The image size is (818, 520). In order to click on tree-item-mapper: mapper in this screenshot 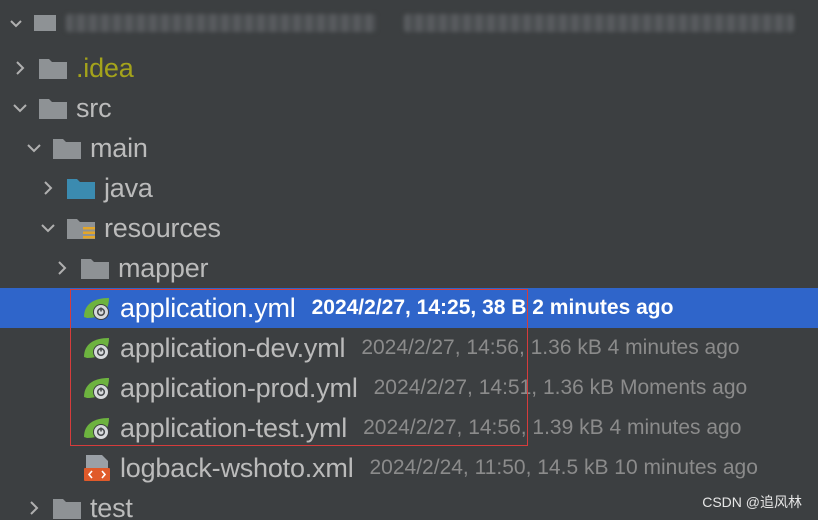, I will do `click(409, 268)`.